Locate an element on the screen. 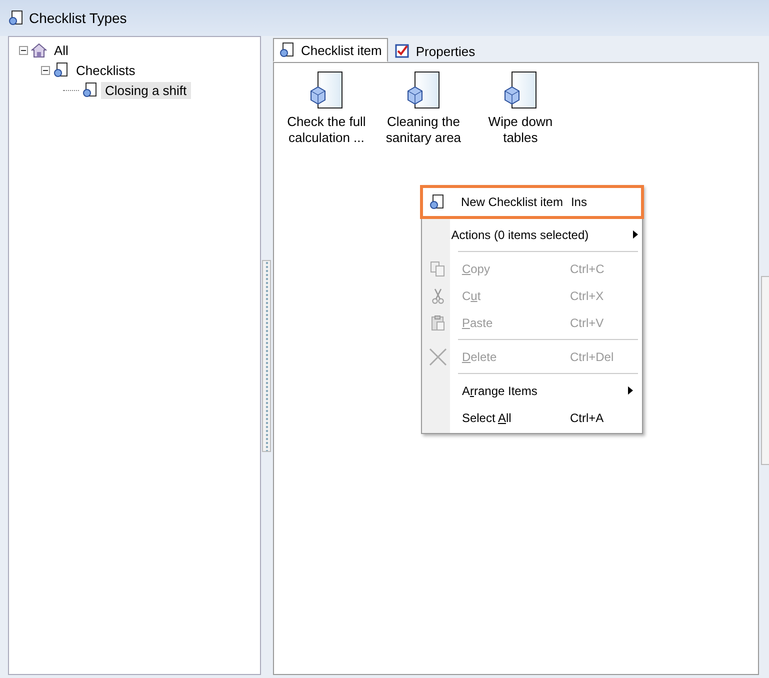  tree-item: Checklists is located at coordinates (106, 70).